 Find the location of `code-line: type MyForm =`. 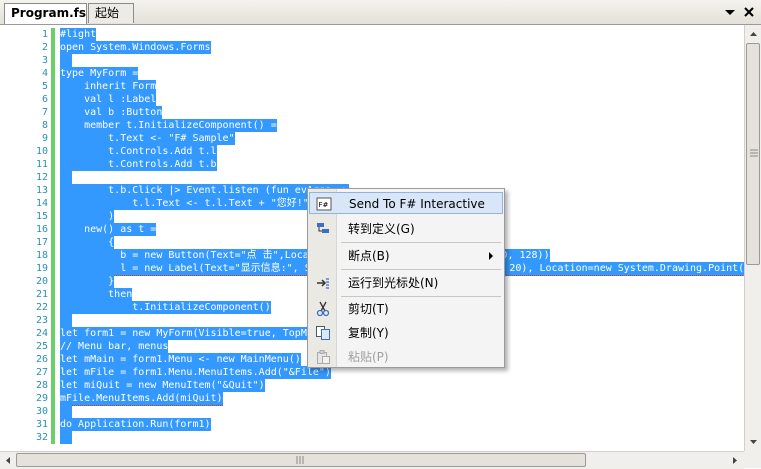

code-line: type MyForm = is located at coordinates (99, 73).